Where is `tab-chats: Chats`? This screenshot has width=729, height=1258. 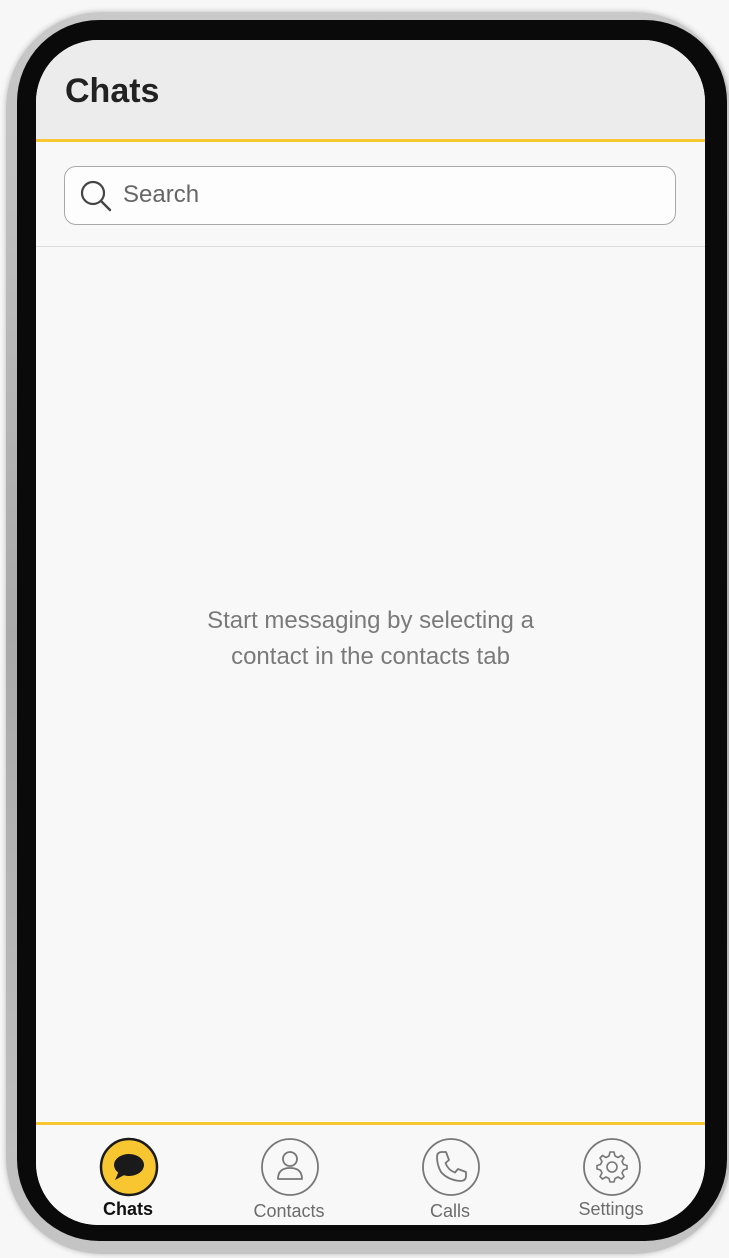
tab-chats: Chats is located at coordinates (128, 1181).